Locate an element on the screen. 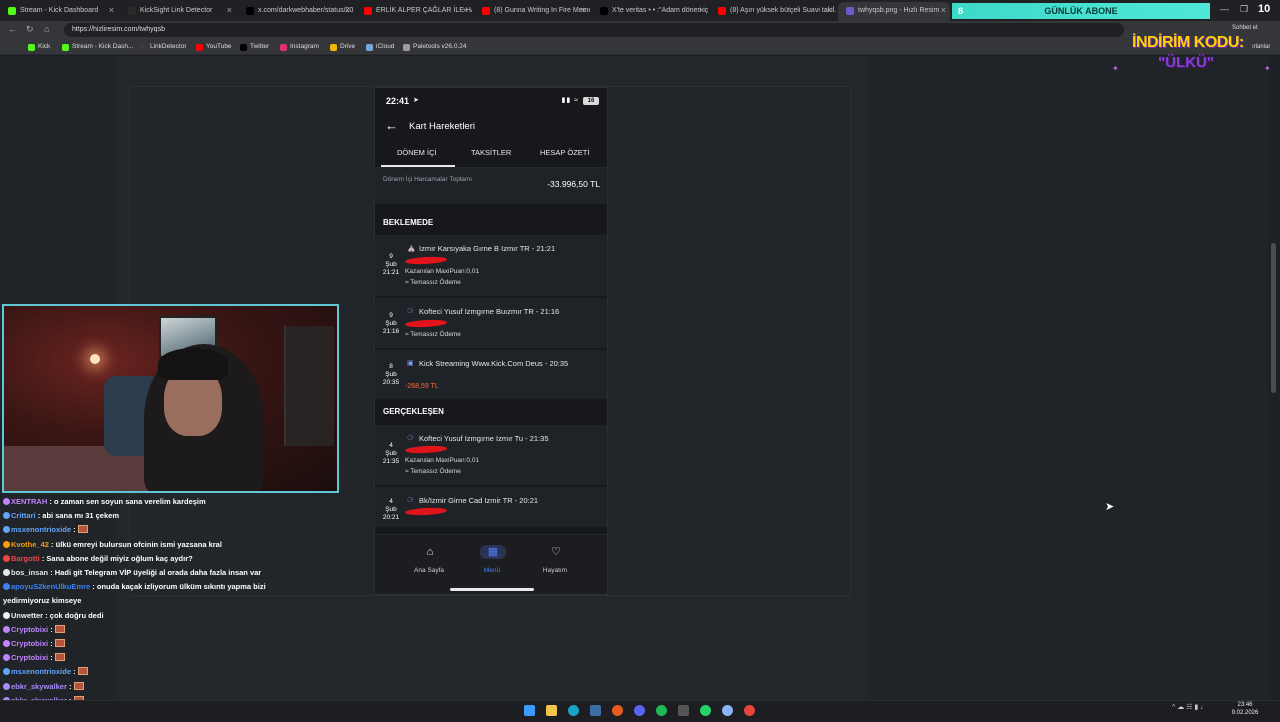 The height and width of the screenshot is (722, 1280). subscriber-banner-label: GÜNLÜK ABONE is located at coordinates (1081, 11).